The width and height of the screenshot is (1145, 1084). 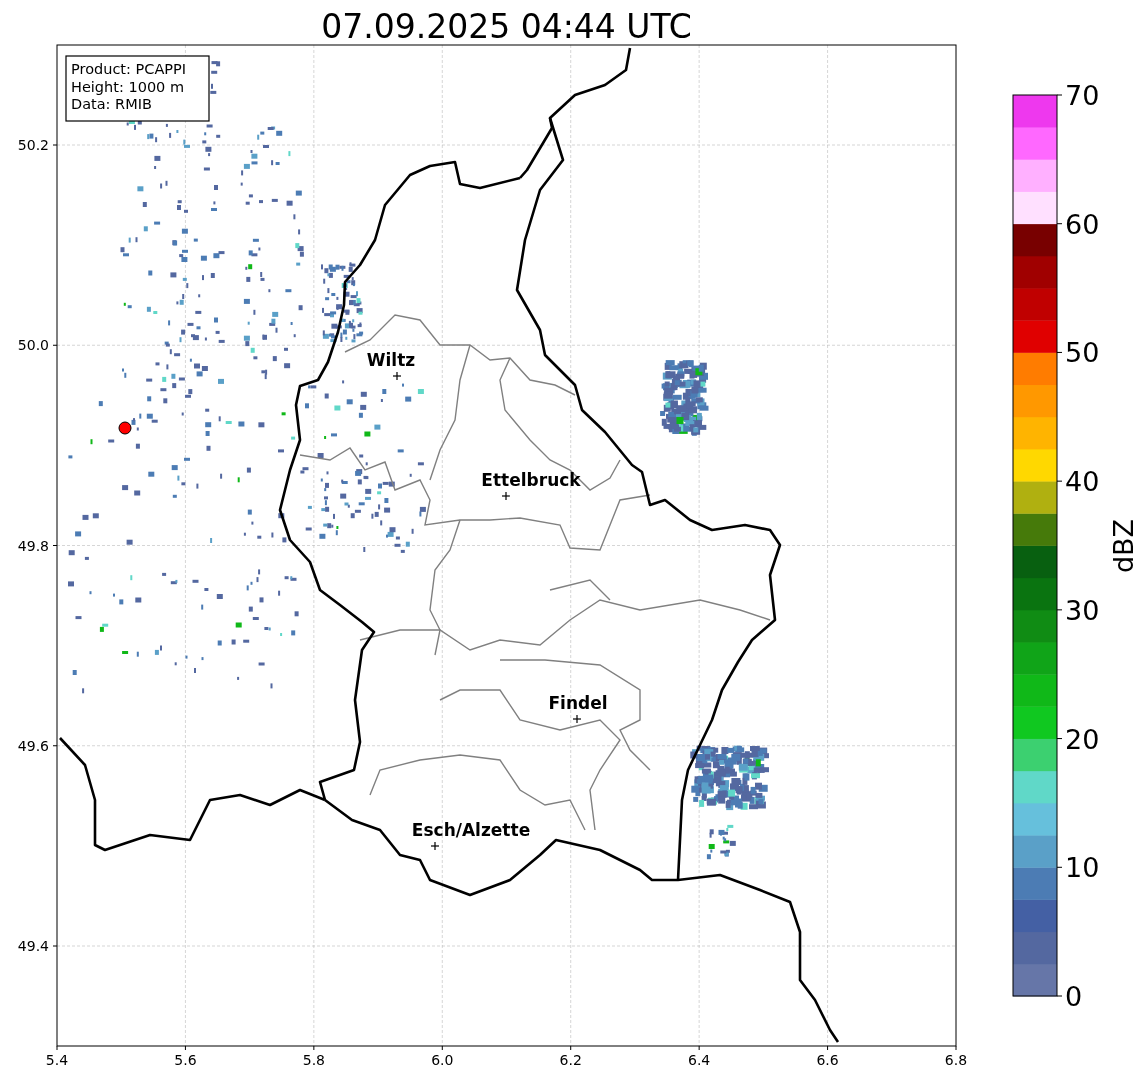 What do you see at coordinates (128, 86) in the screenshot?
I see `info-text: Height: 1000 m` at bounding box center [128, 86].